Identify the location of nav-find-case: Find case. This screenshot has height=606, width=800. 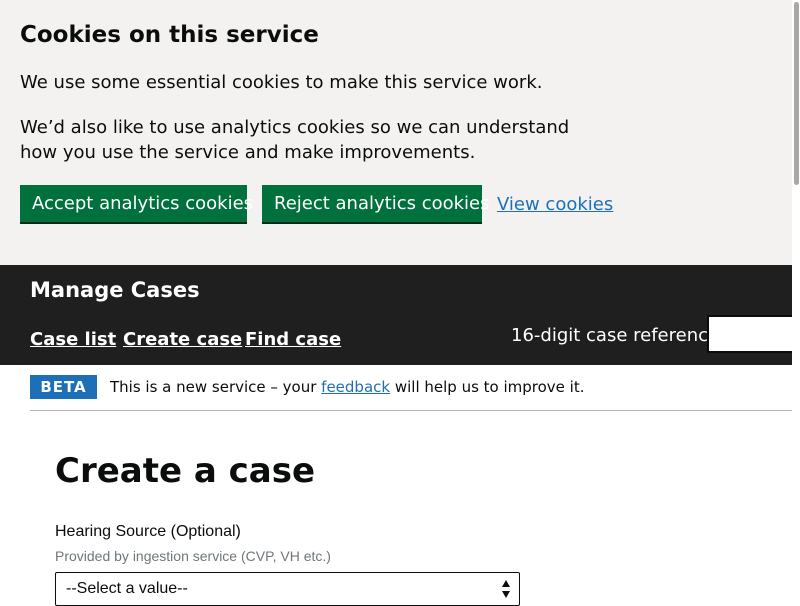
(293, 340).